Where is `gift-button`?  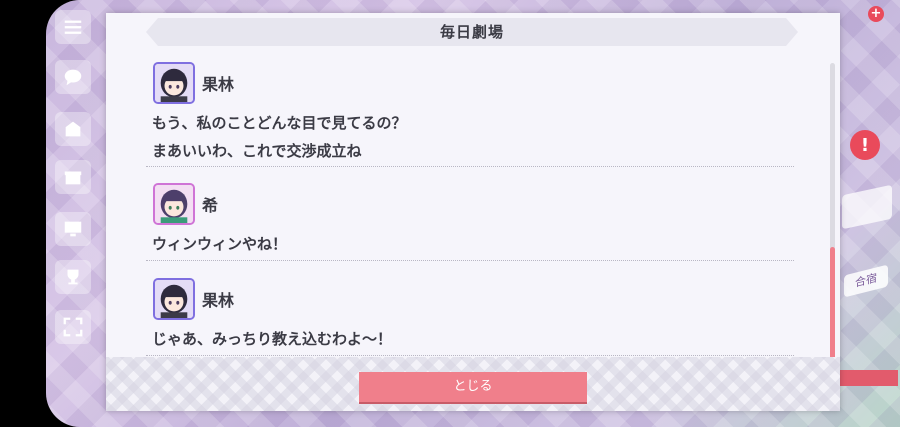 gift-button is located at coordinates (73, 177).